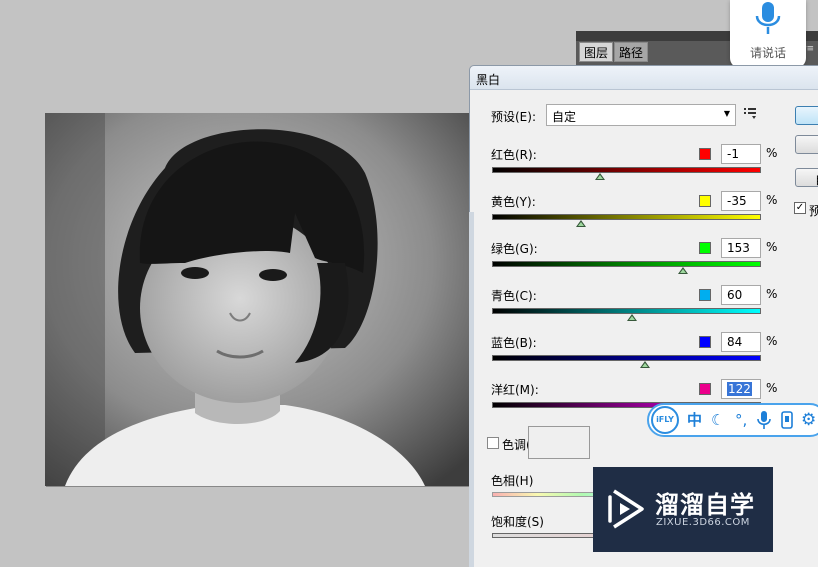  What do you see at coordinates (513, 202) in the screenshot?
I see `slider-label: 黄色(Y):` at bounding box center [513, 202].